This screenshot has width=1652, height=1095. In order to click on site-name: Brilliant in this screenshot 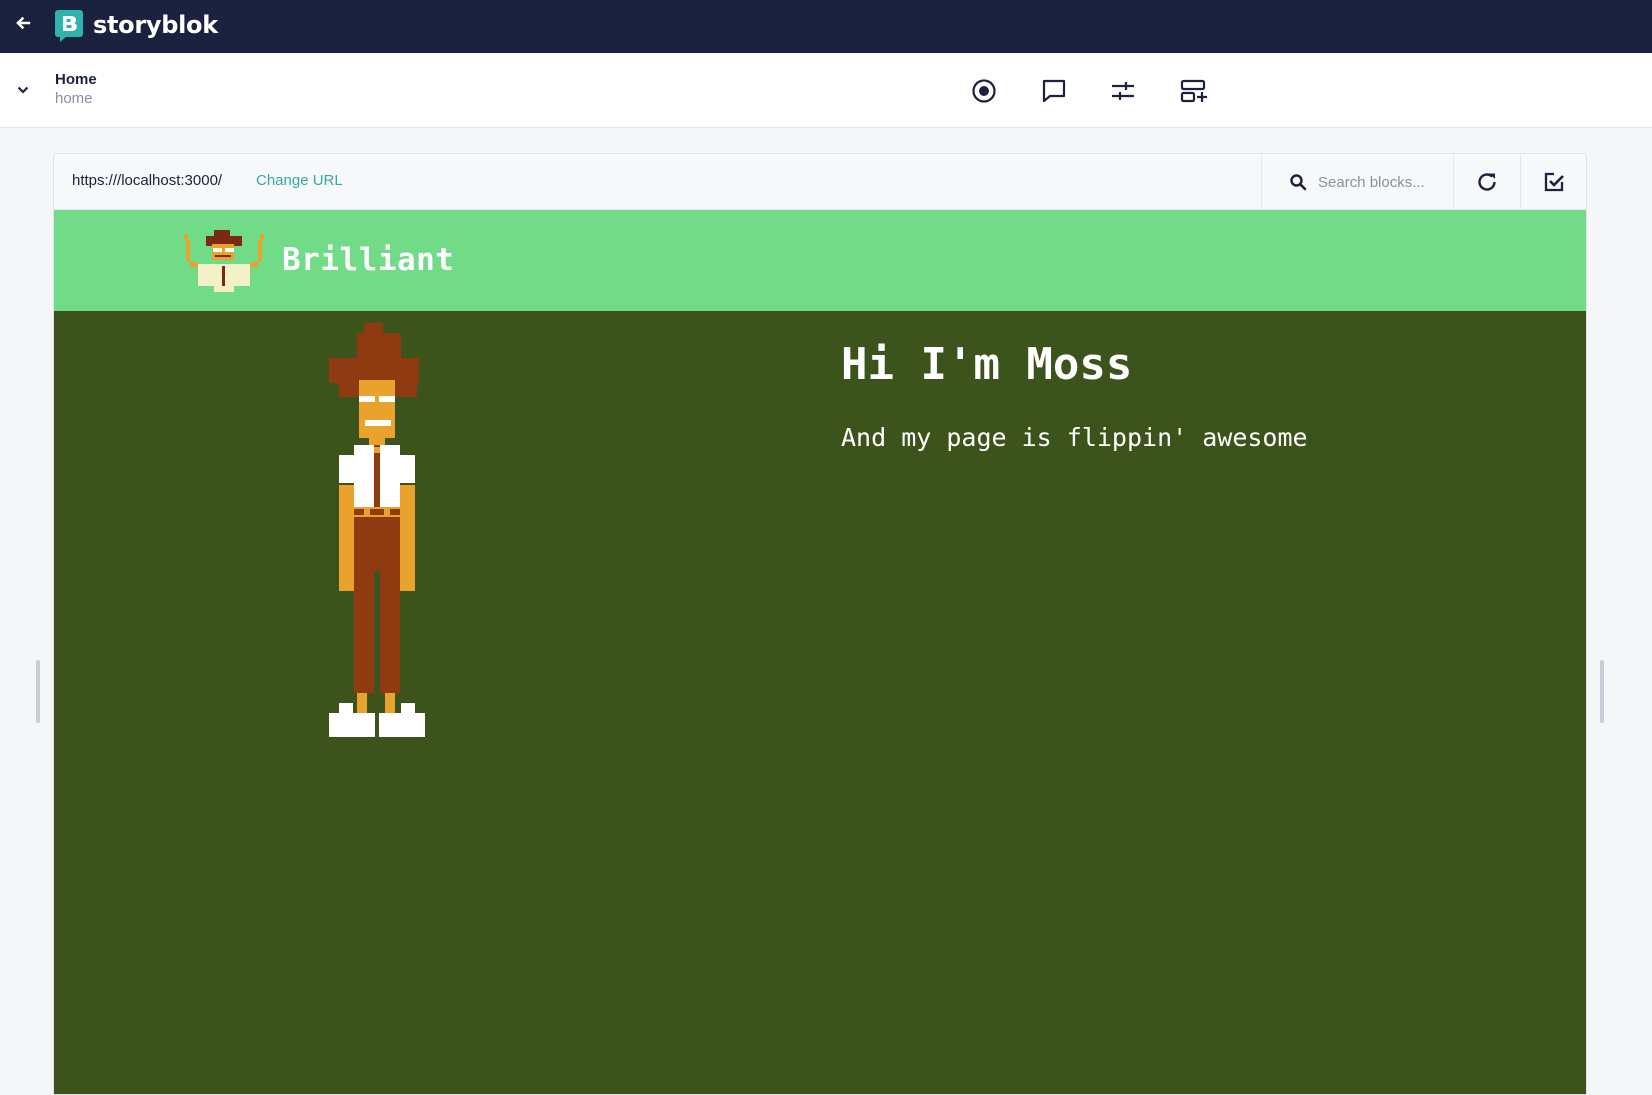, I will do `click(368, 260)`.